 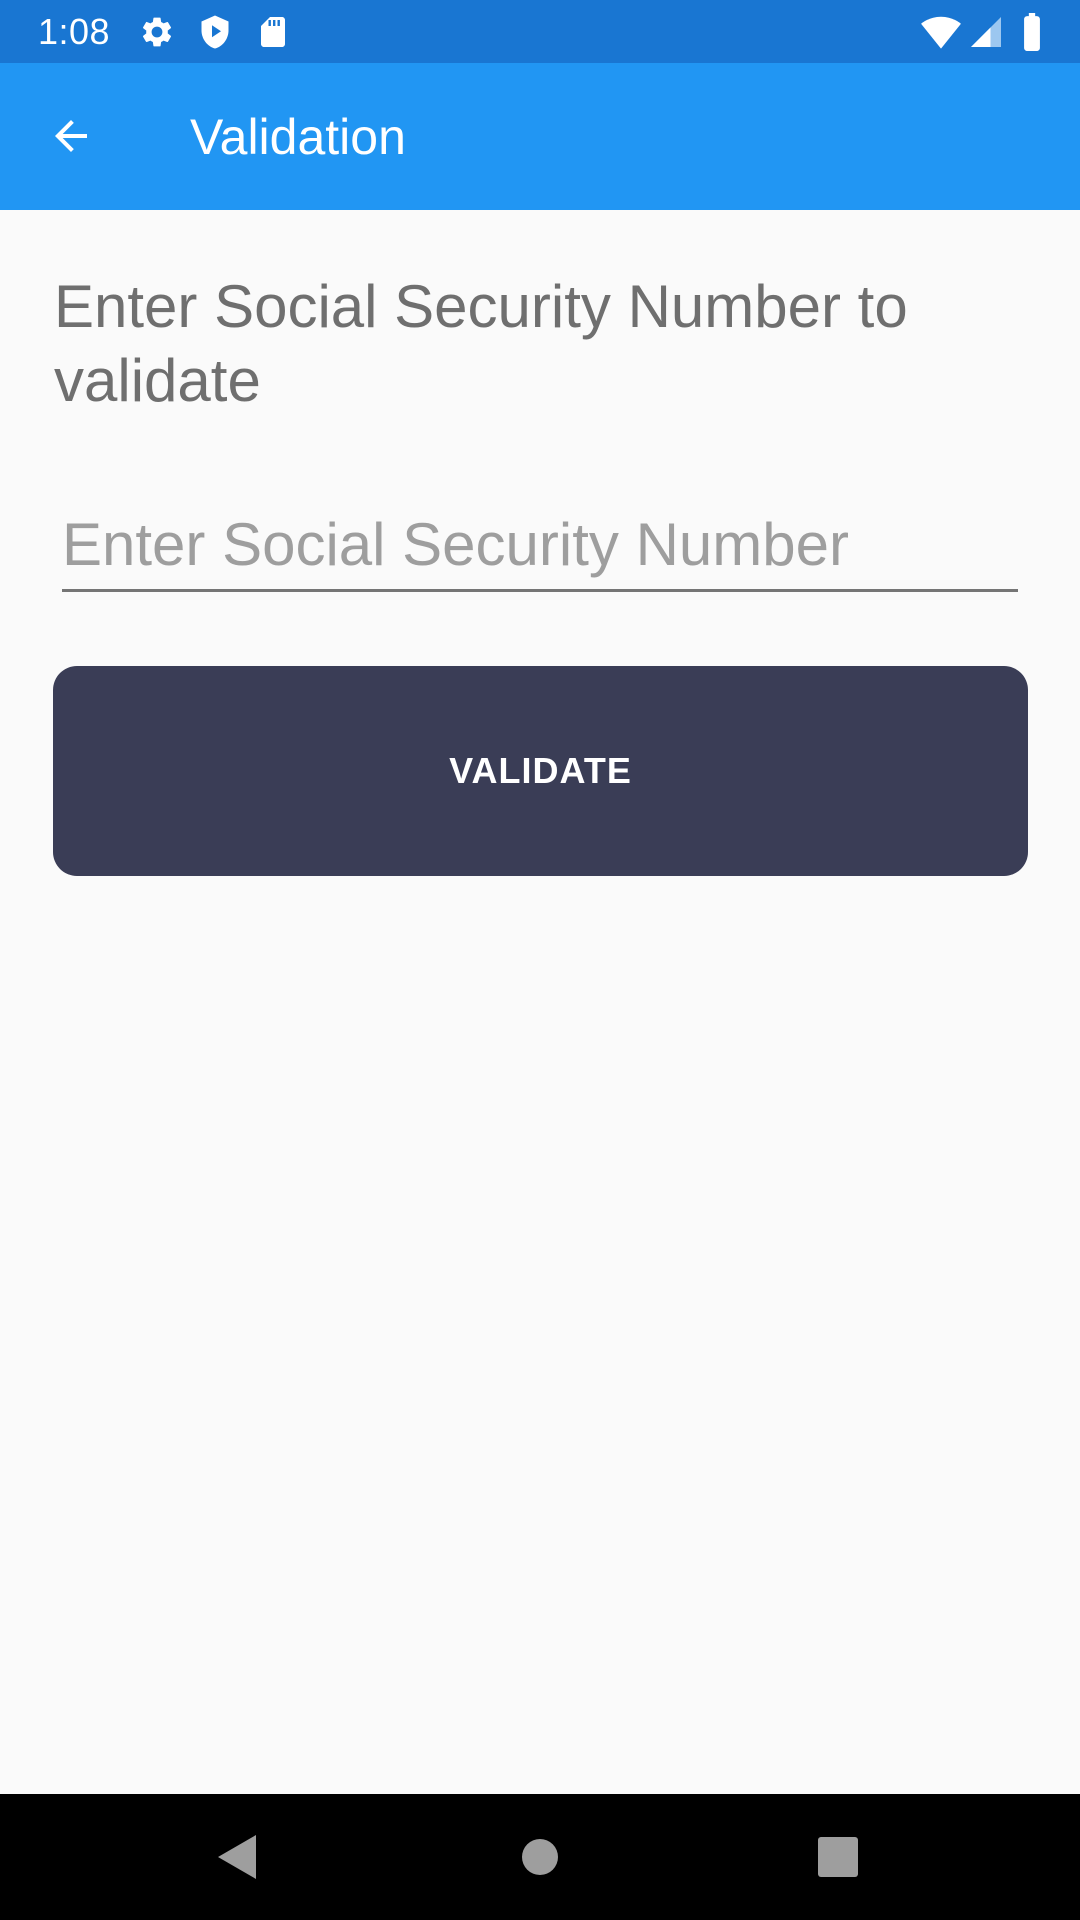 What do you see at coordinates (540, 136) in the screenshot?
I see `app-bar: Validation` at bounding box center [540, 136].